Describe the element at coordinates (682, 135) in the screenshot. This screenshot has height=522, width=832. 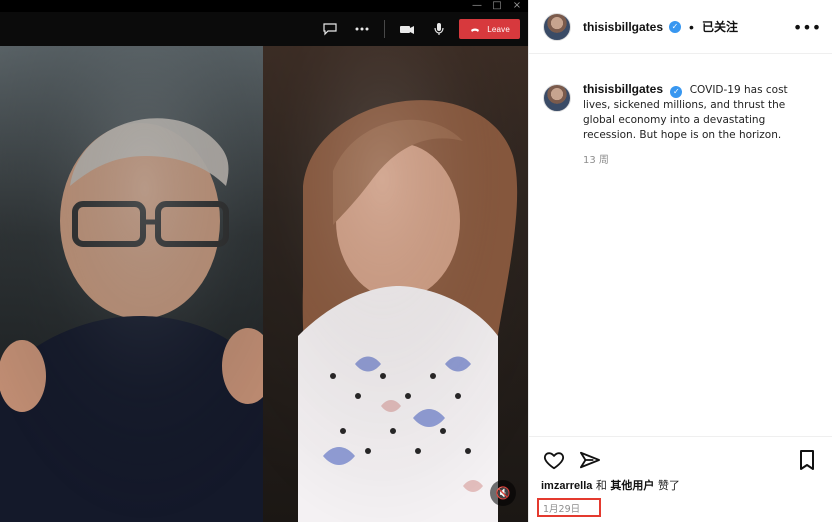
I see `caption-line-4: recession. But hope is on the horizon.` at that location.